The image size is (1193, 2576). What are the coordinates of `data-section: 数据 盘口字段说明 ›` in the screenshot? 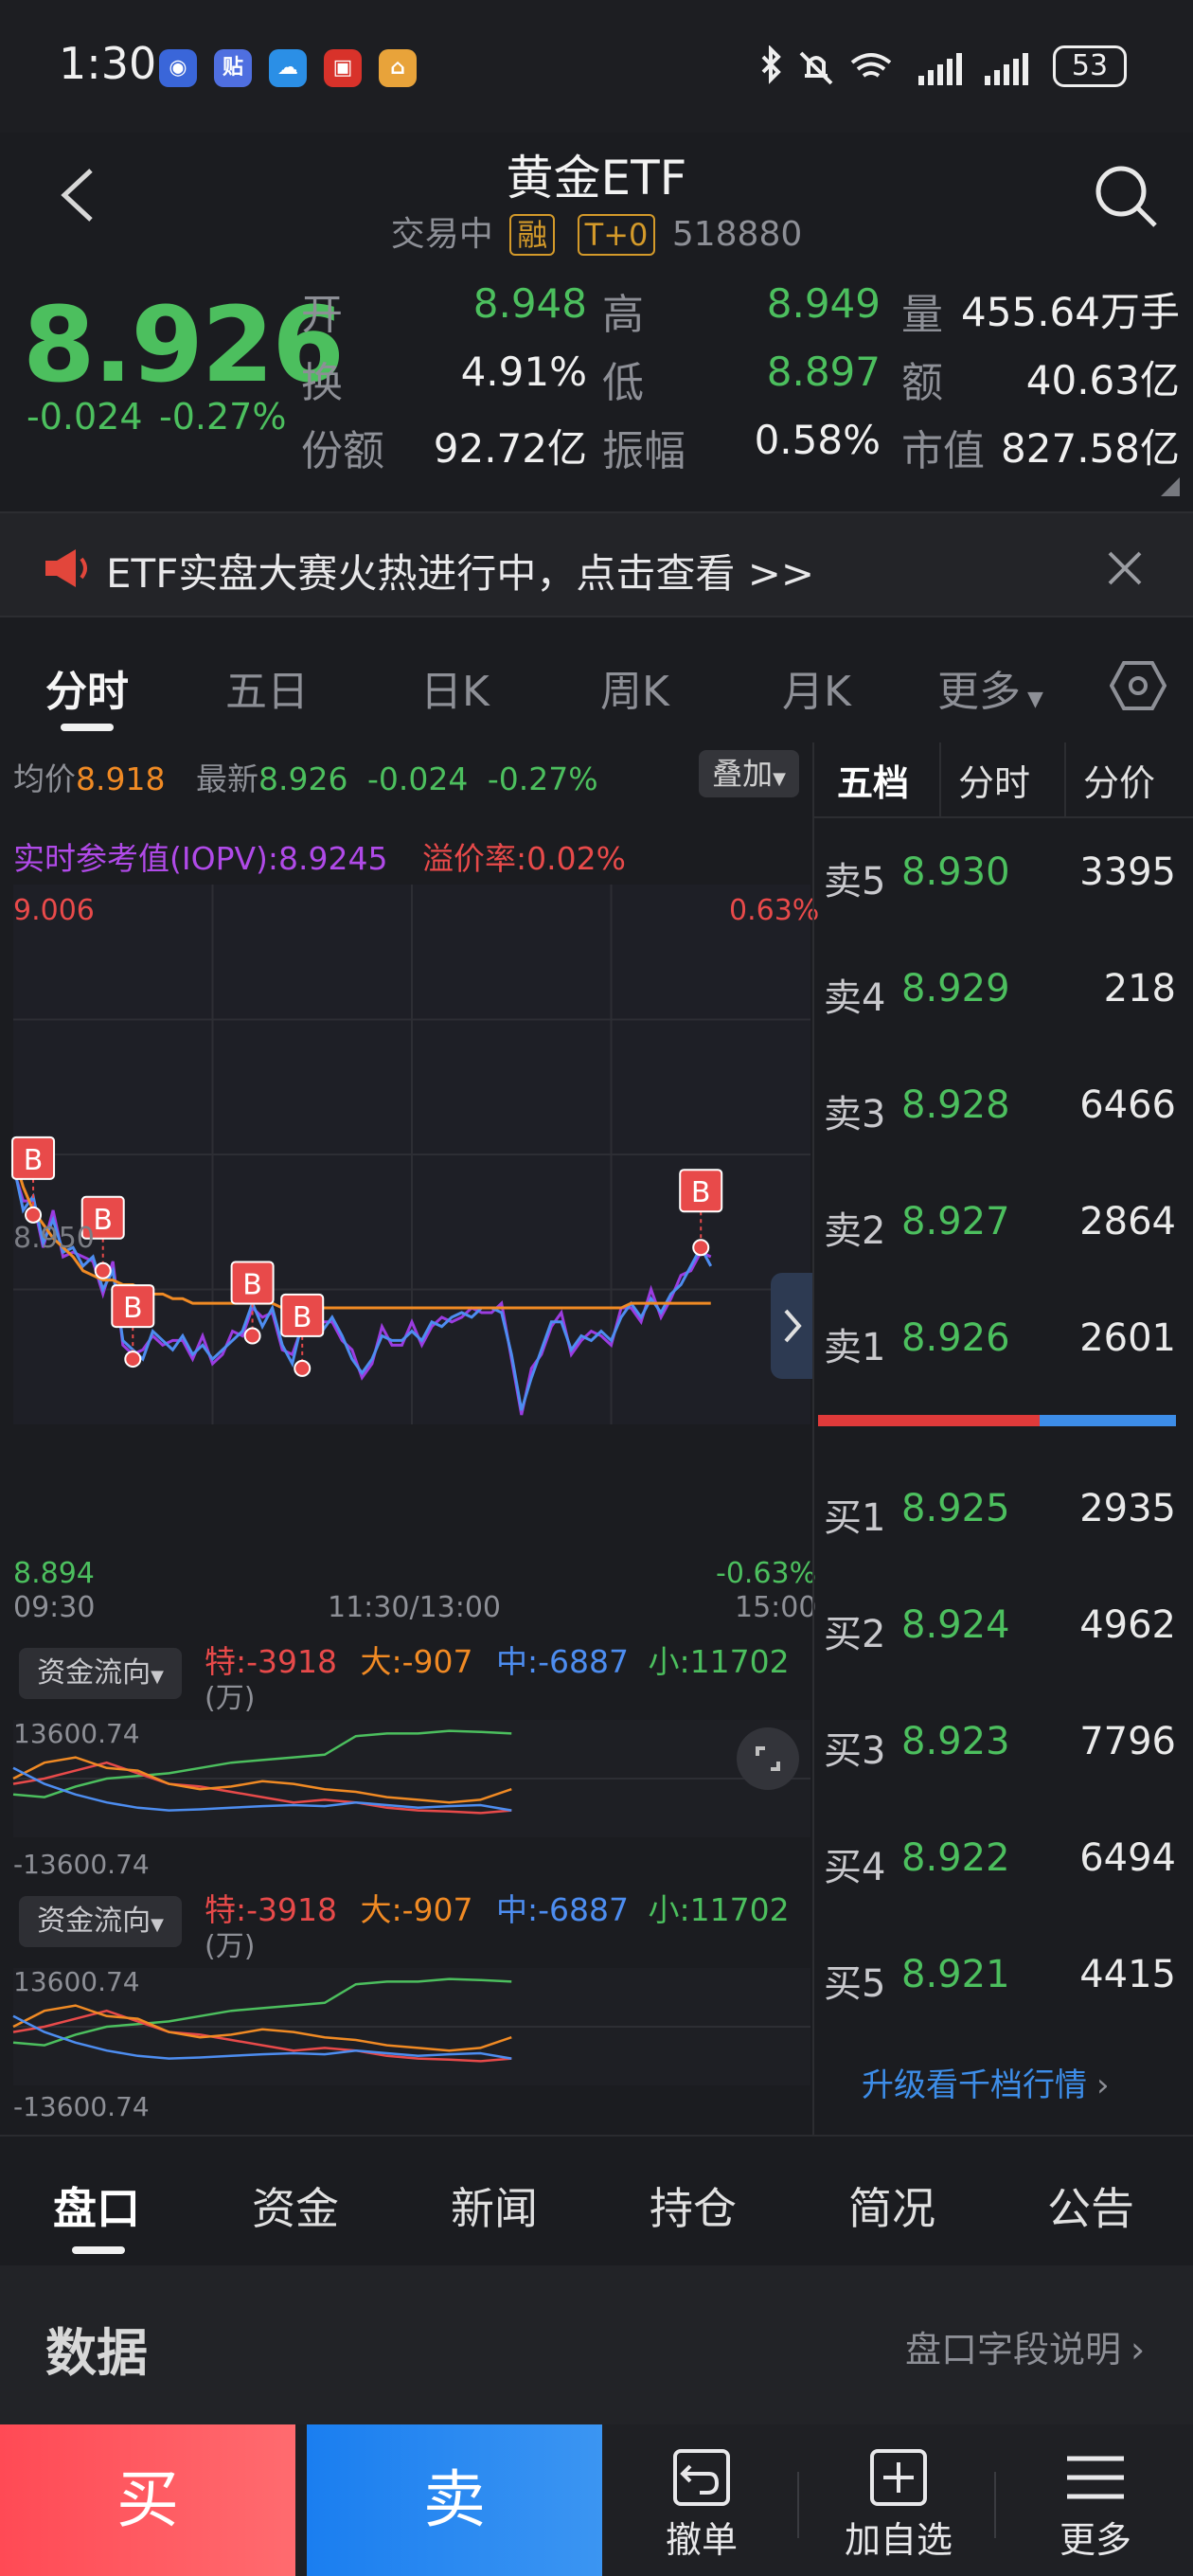 It's located at (596, 2345).